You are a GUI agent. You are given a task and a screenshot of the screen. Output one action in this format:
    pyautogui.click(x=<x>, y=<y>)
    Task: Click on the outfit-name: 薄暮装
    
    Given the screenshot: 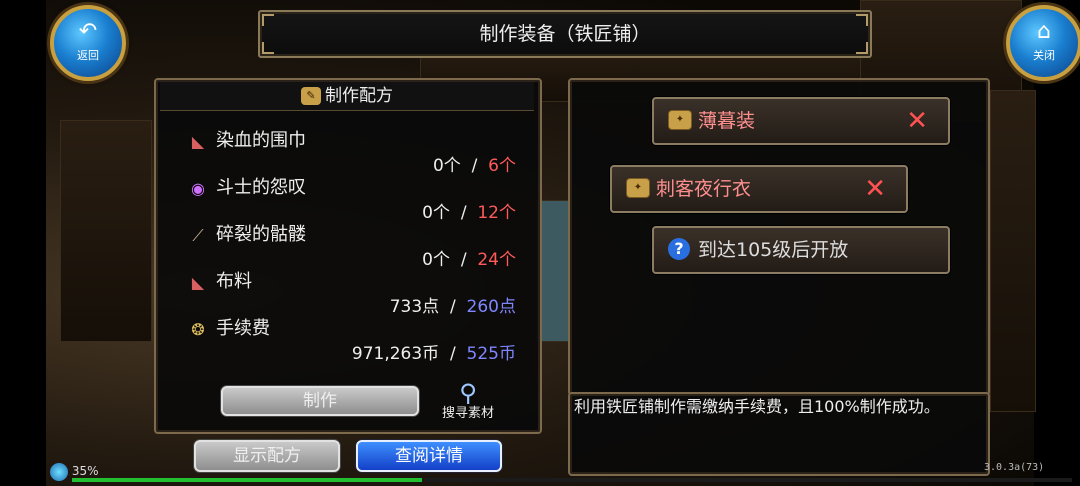 What is the action you would take?
    pyautogui.click(x=727, y=121)
    